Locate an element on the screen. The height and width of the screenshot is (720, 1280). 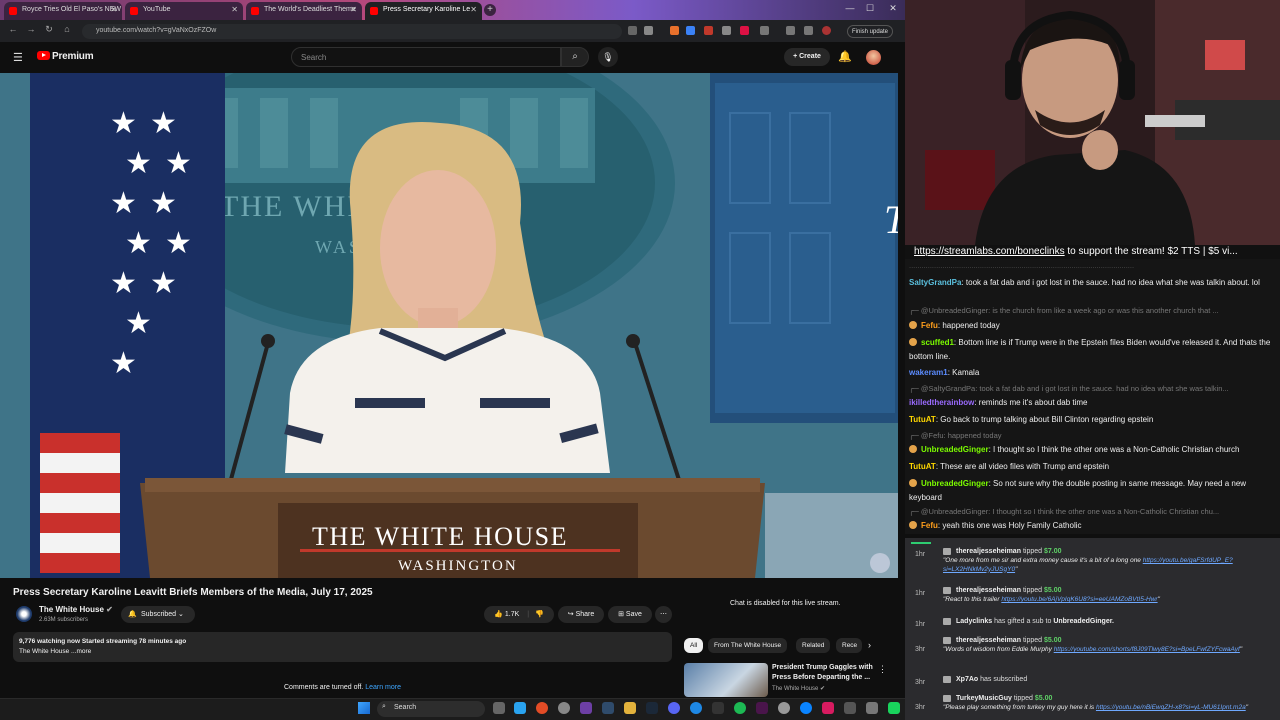
tab-deadliest-theme: The World's Deadliest Theme ✕ is located at coordinates (304, 11).